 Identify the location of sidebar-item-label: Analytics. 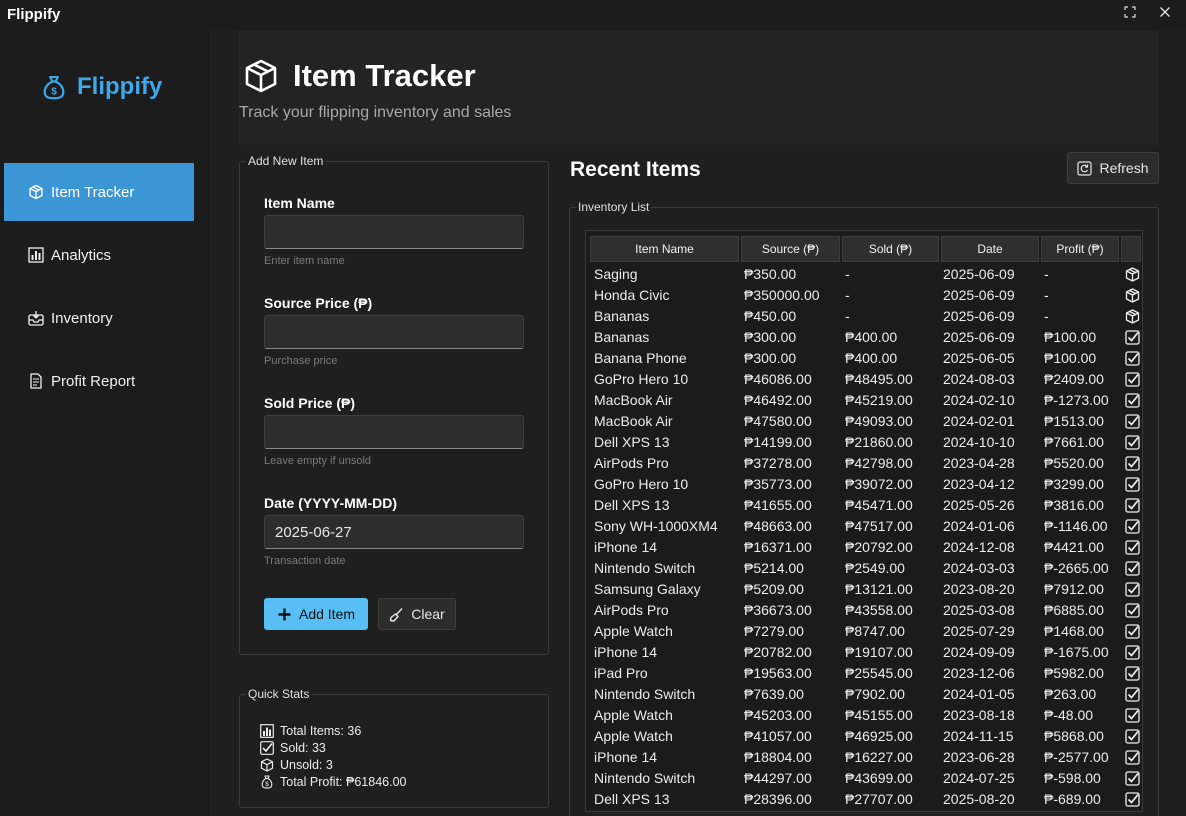
(81, 255).